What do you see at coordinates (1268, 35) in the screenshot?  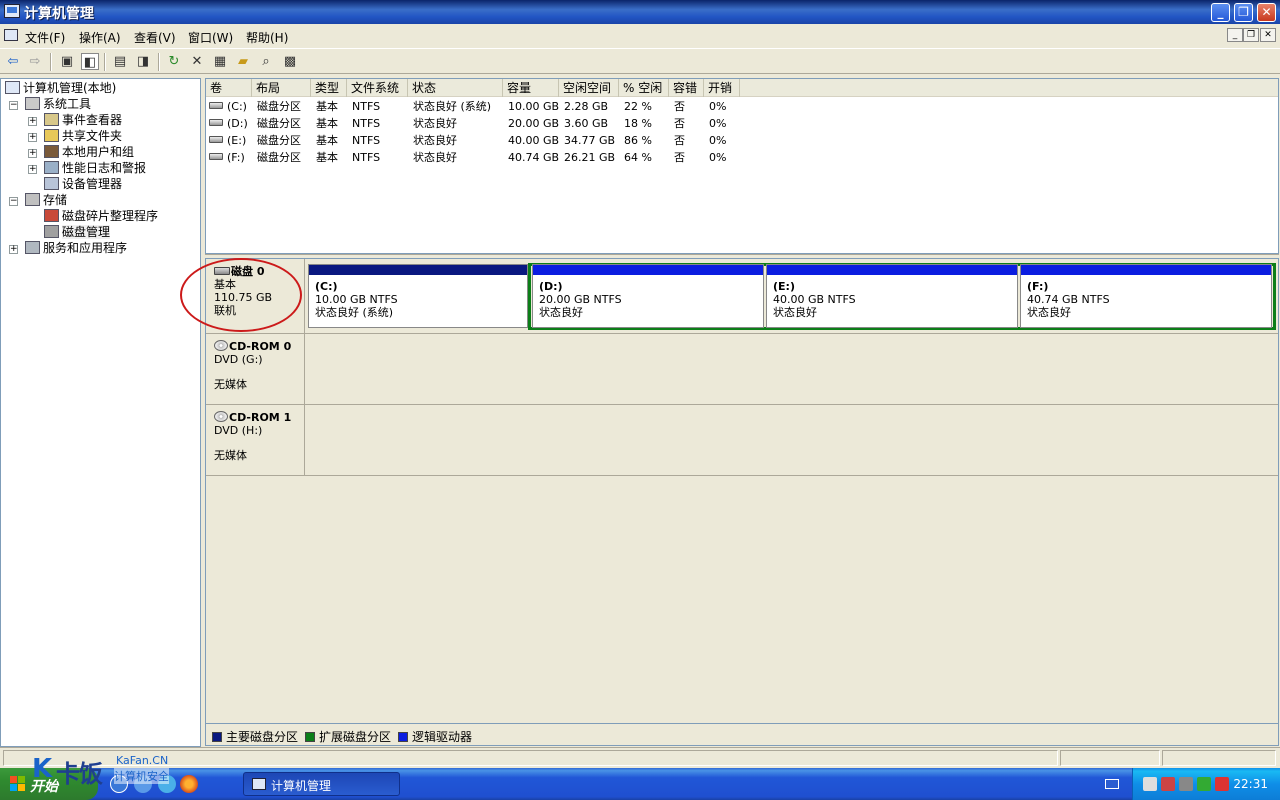 I see `child-close-button: ✕` at bounding box center [1268, 35].